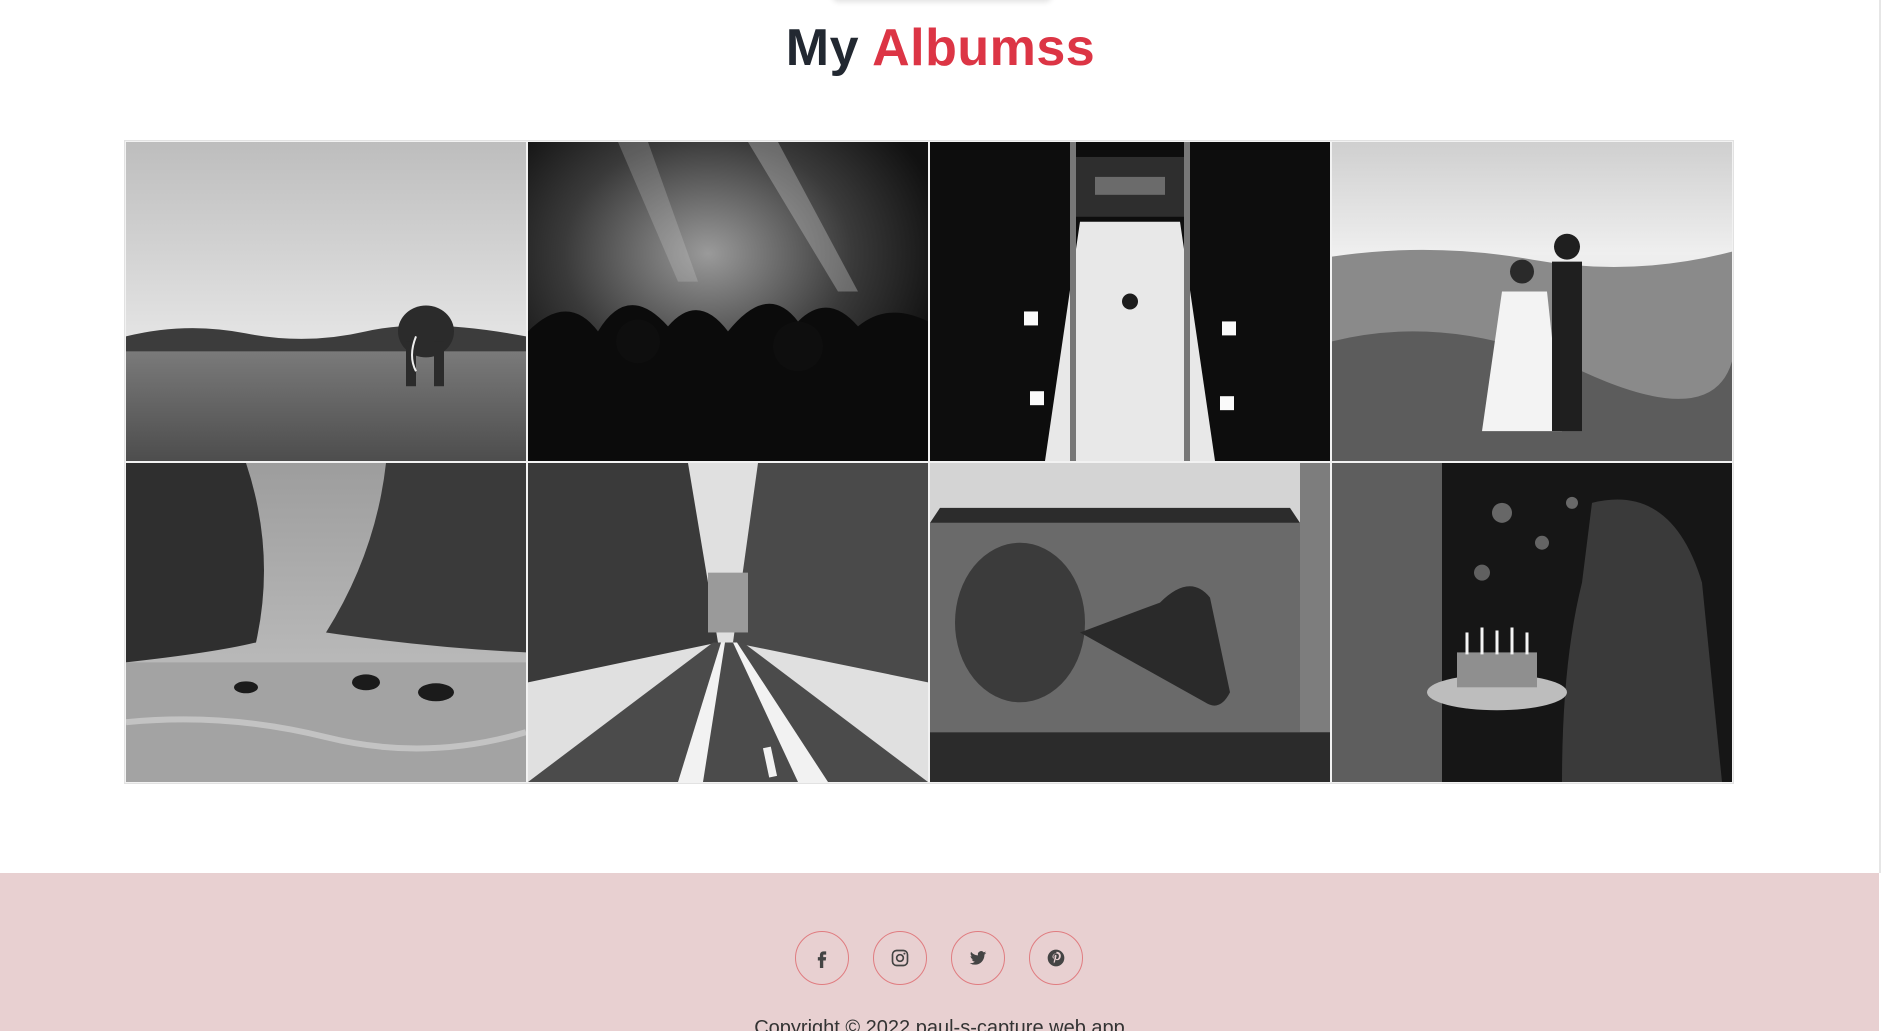  I want to click on album-photo-concert, so click(728, 301).